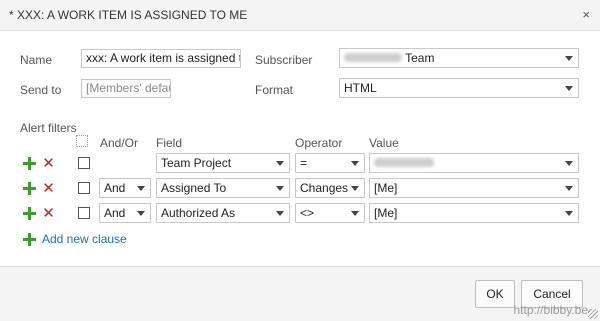  What do you see at coordinates (551, 310) in the screenshot?
I see `watermark: http://bibby.be` at bounding box center [551, 310].